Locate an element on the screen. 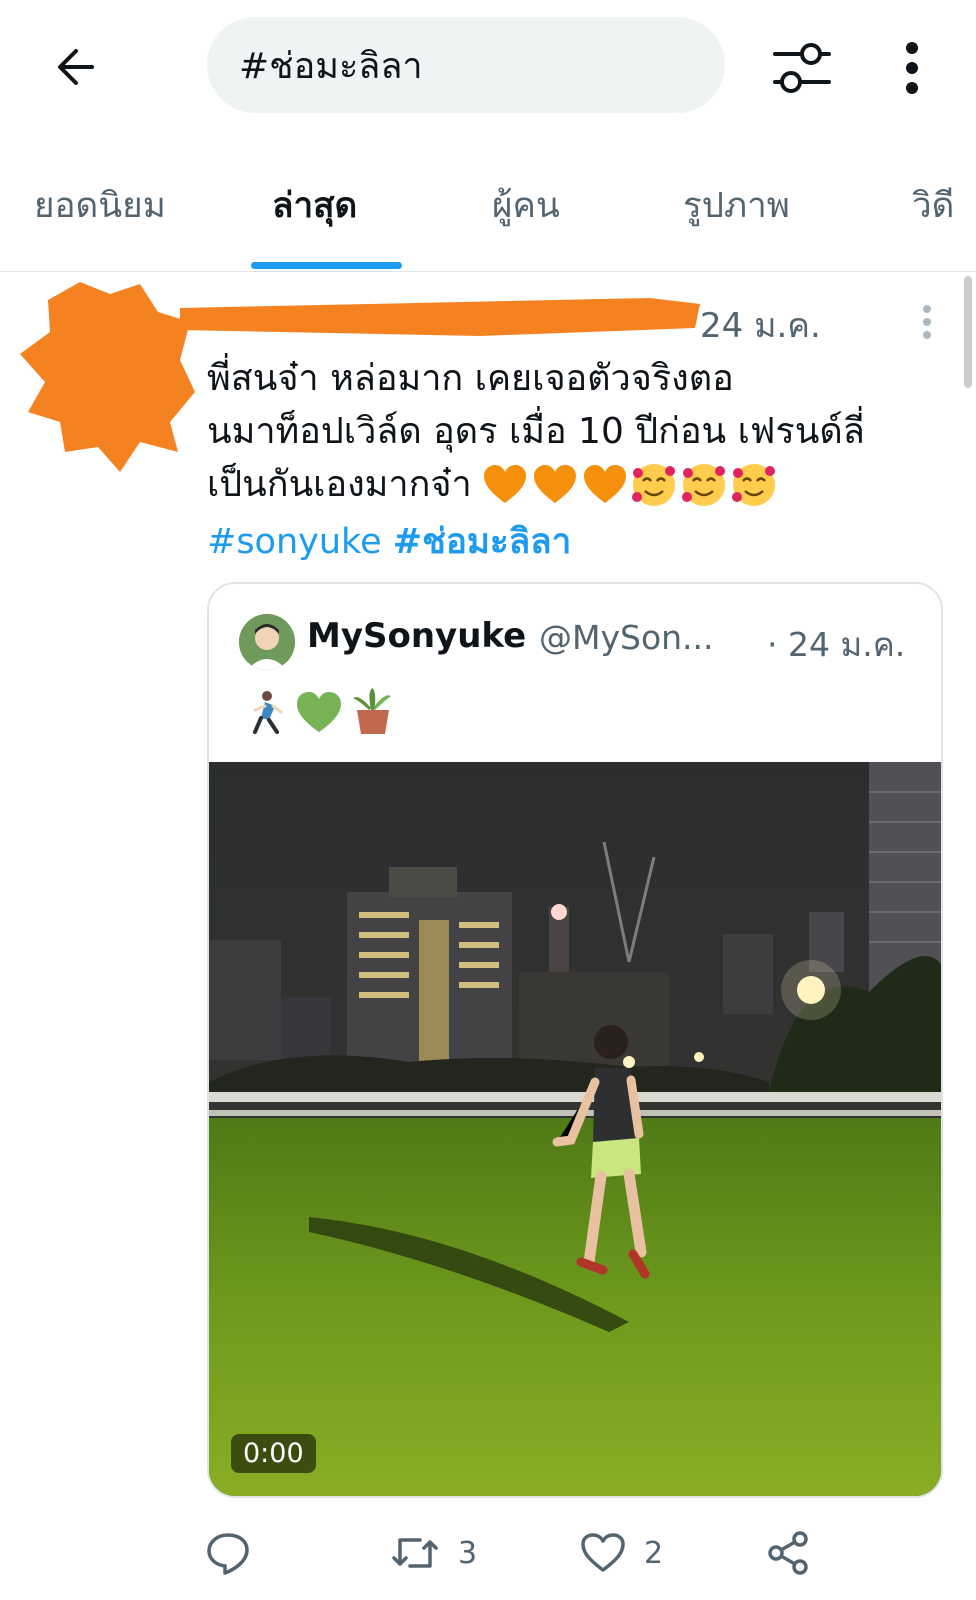 Image resolution: width=976 pixels, height=1600 pixels. retweet-button: 3 is located at coordinates (433, 1553).